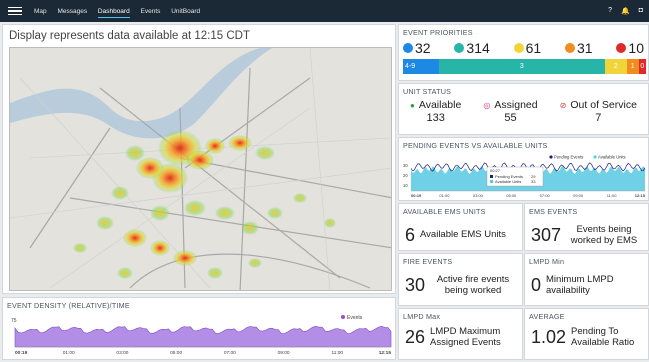  What do you see at coordinates (603, 105) in the screenshot?
I see `unit-status-label: Out of Service` at bounding box center [603, 105].